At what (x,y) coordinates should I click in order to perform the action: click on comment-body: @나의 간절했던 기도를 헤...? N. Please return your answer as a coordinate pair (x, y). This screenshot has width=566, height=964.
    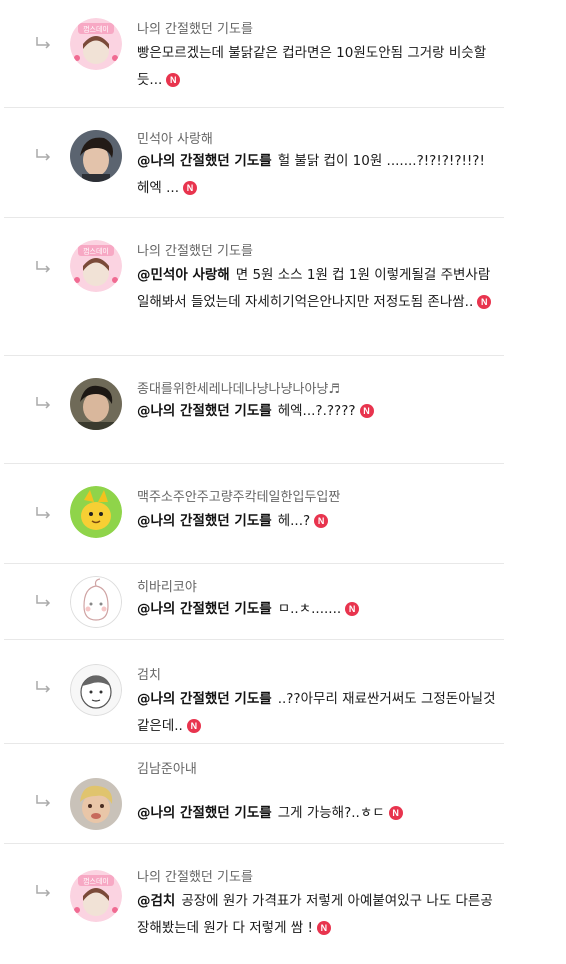
    Looking at the image, I should click on (317, 521).